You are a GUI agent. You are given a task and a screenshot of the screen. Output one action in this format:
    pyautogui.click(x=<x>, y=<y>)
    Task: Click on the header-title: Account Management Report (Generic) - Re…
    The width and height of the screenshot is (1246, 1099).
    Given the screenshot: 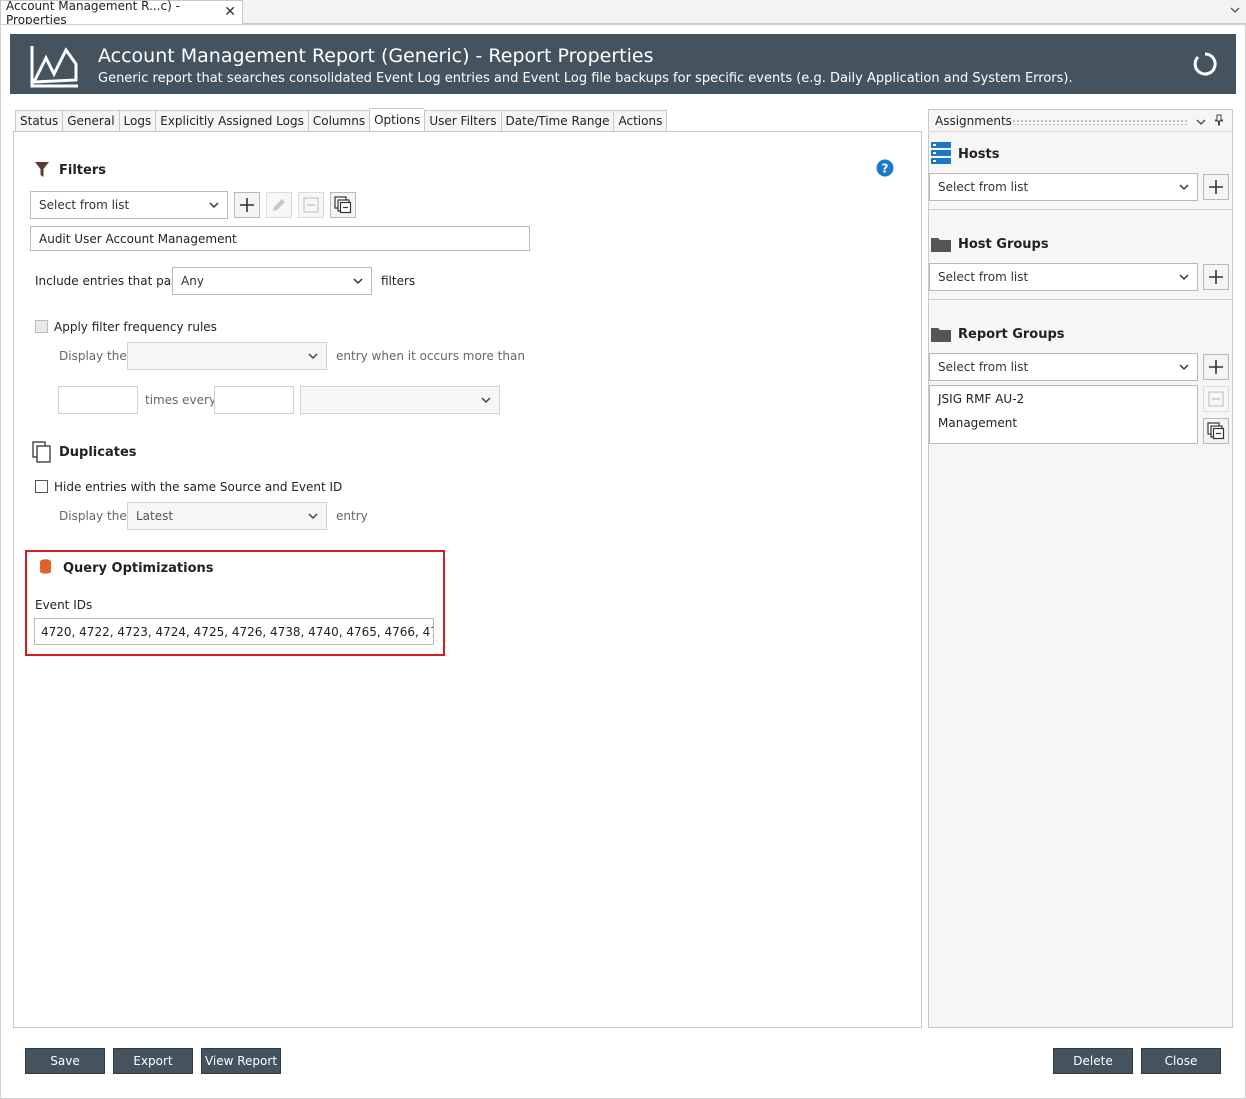 What is the action you would take?
    pyautogui.click(x=376, y=56)
    